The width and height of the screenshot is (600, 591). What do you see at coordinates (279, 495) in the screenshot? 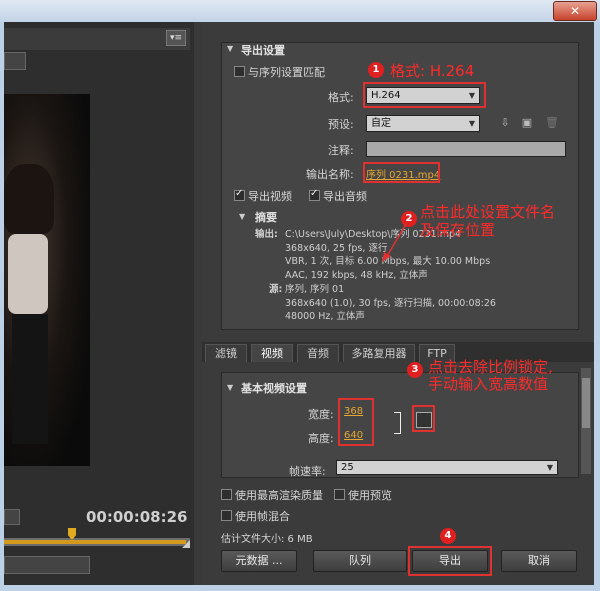
I see `max-render-quality-label: 使用最高渲染质量` at bounding box center [279, 495].